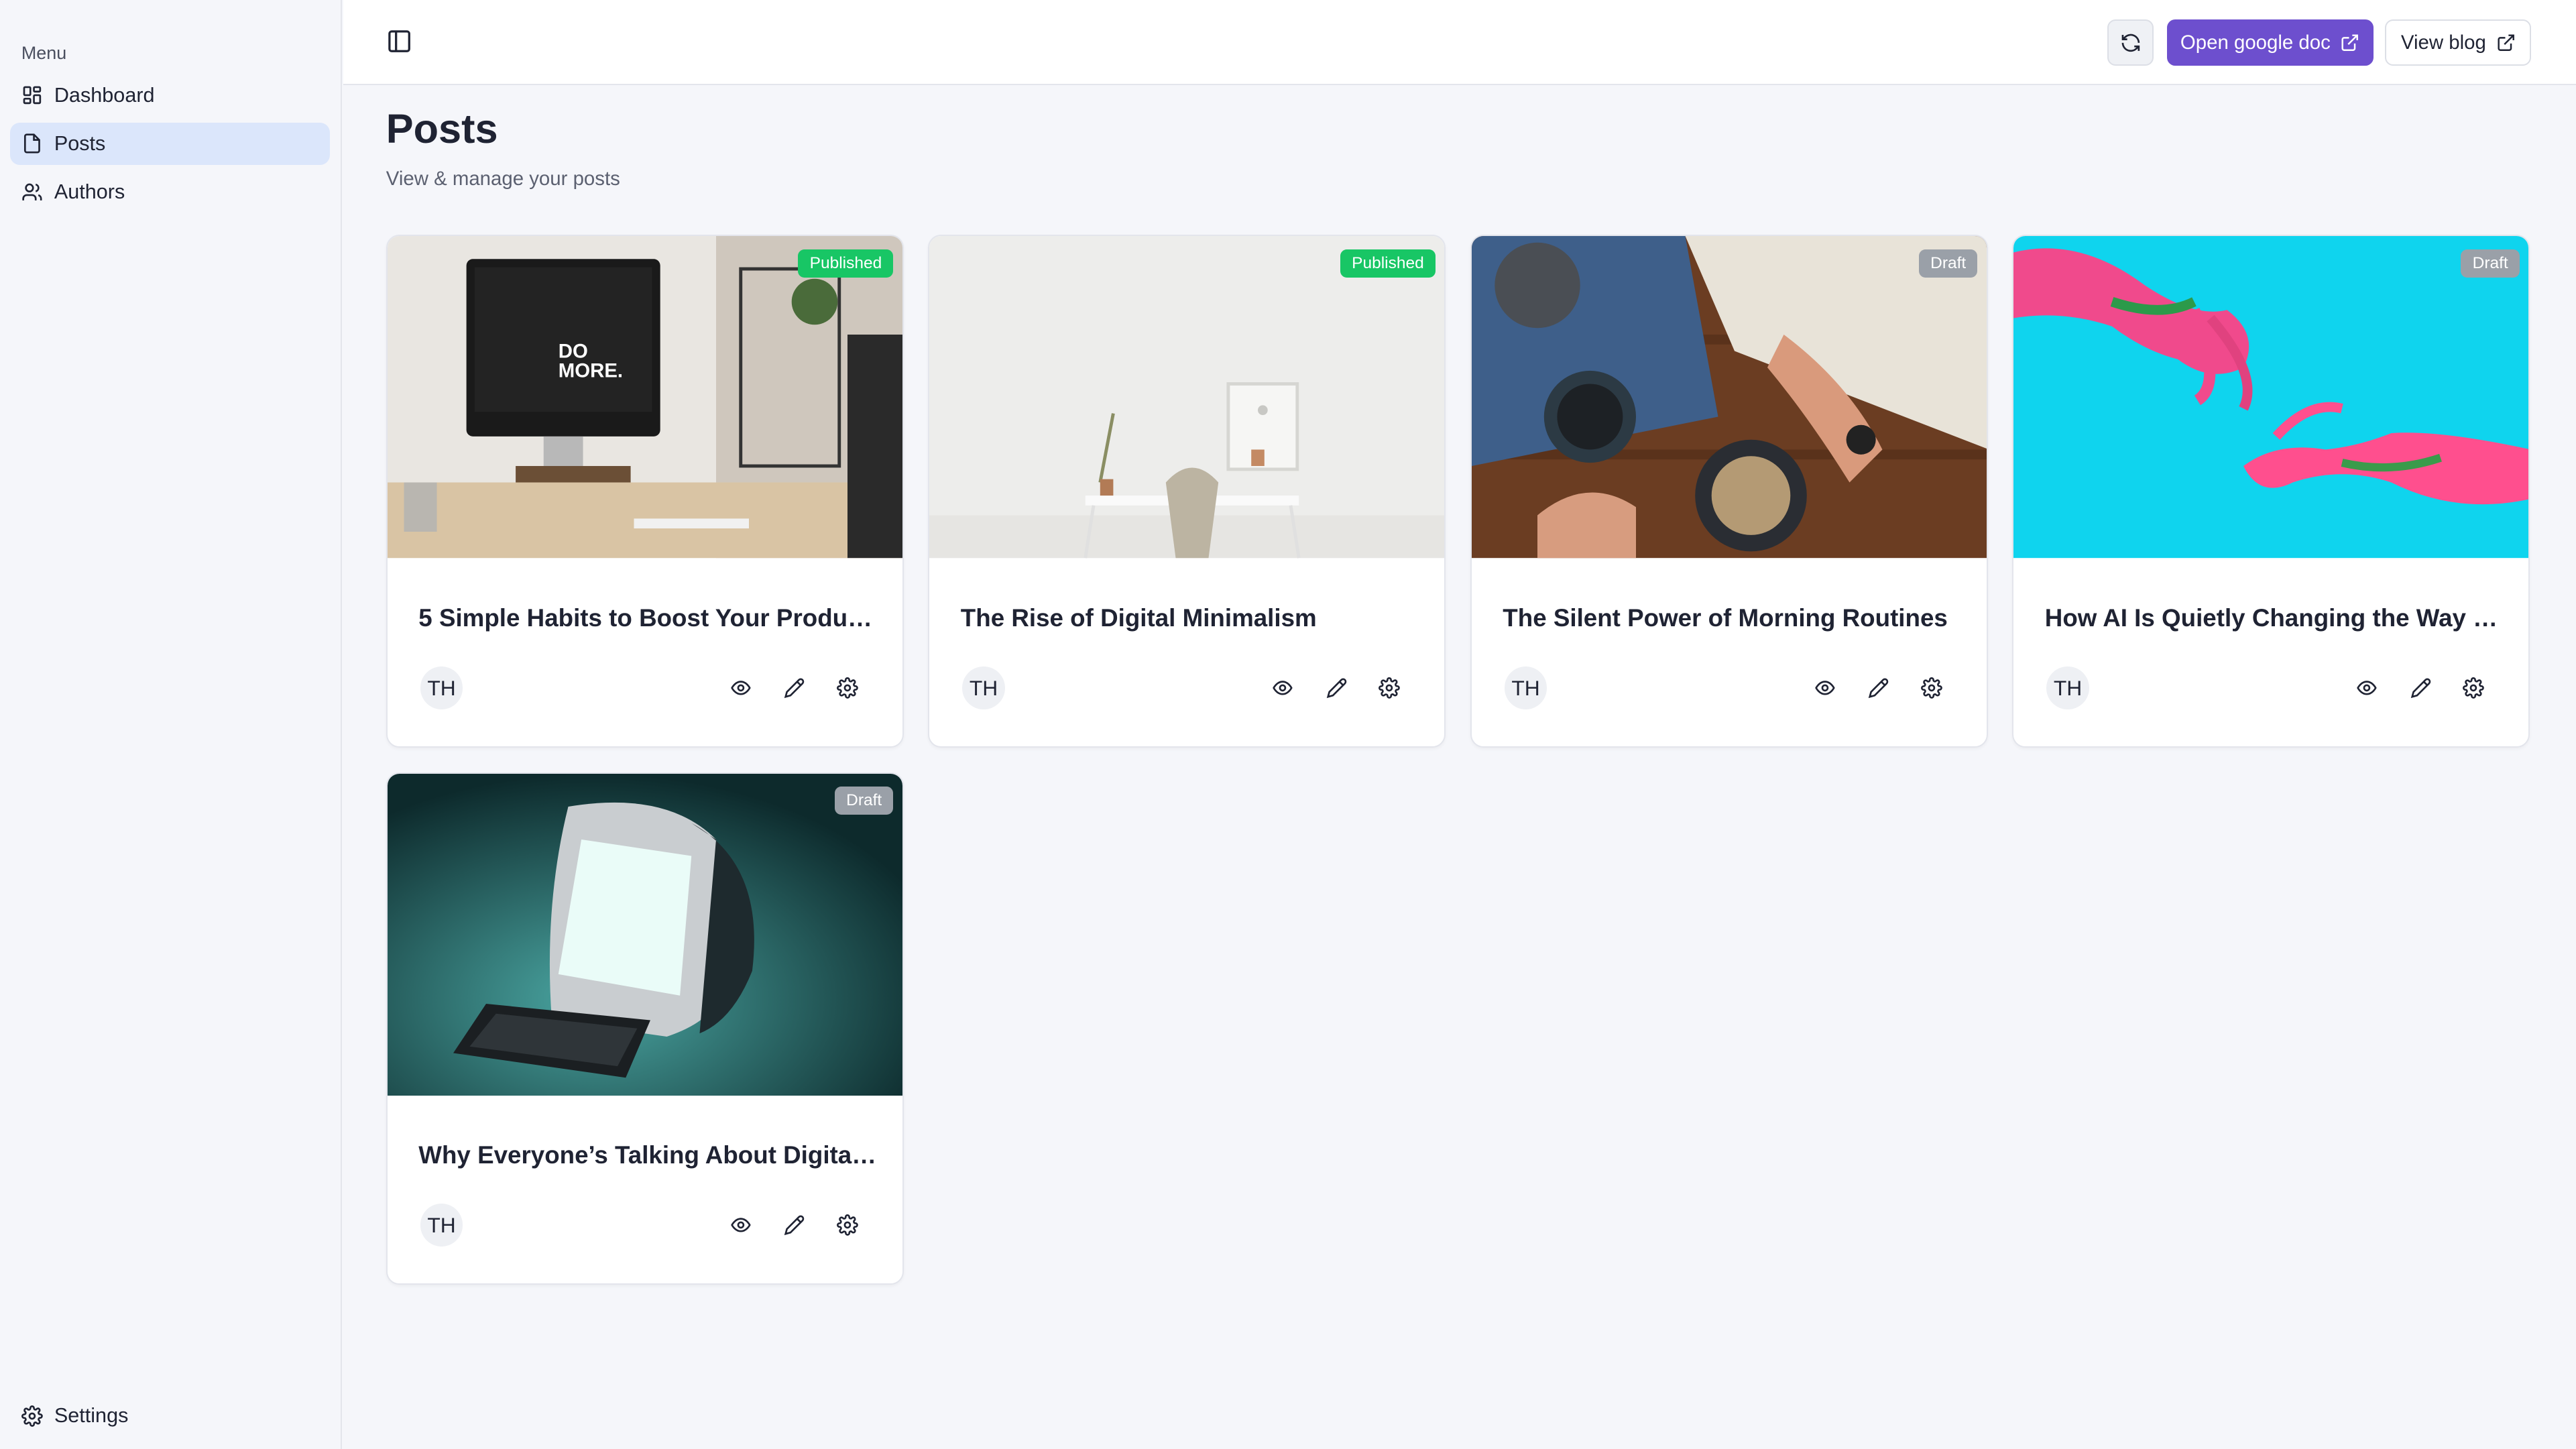 This screenshot has height=1449, width=2576. What do you see at coordinates (104, 95) in the screenshot?
I see `sidebar-item-label: Dashboard` at bounding box center [104, 95].